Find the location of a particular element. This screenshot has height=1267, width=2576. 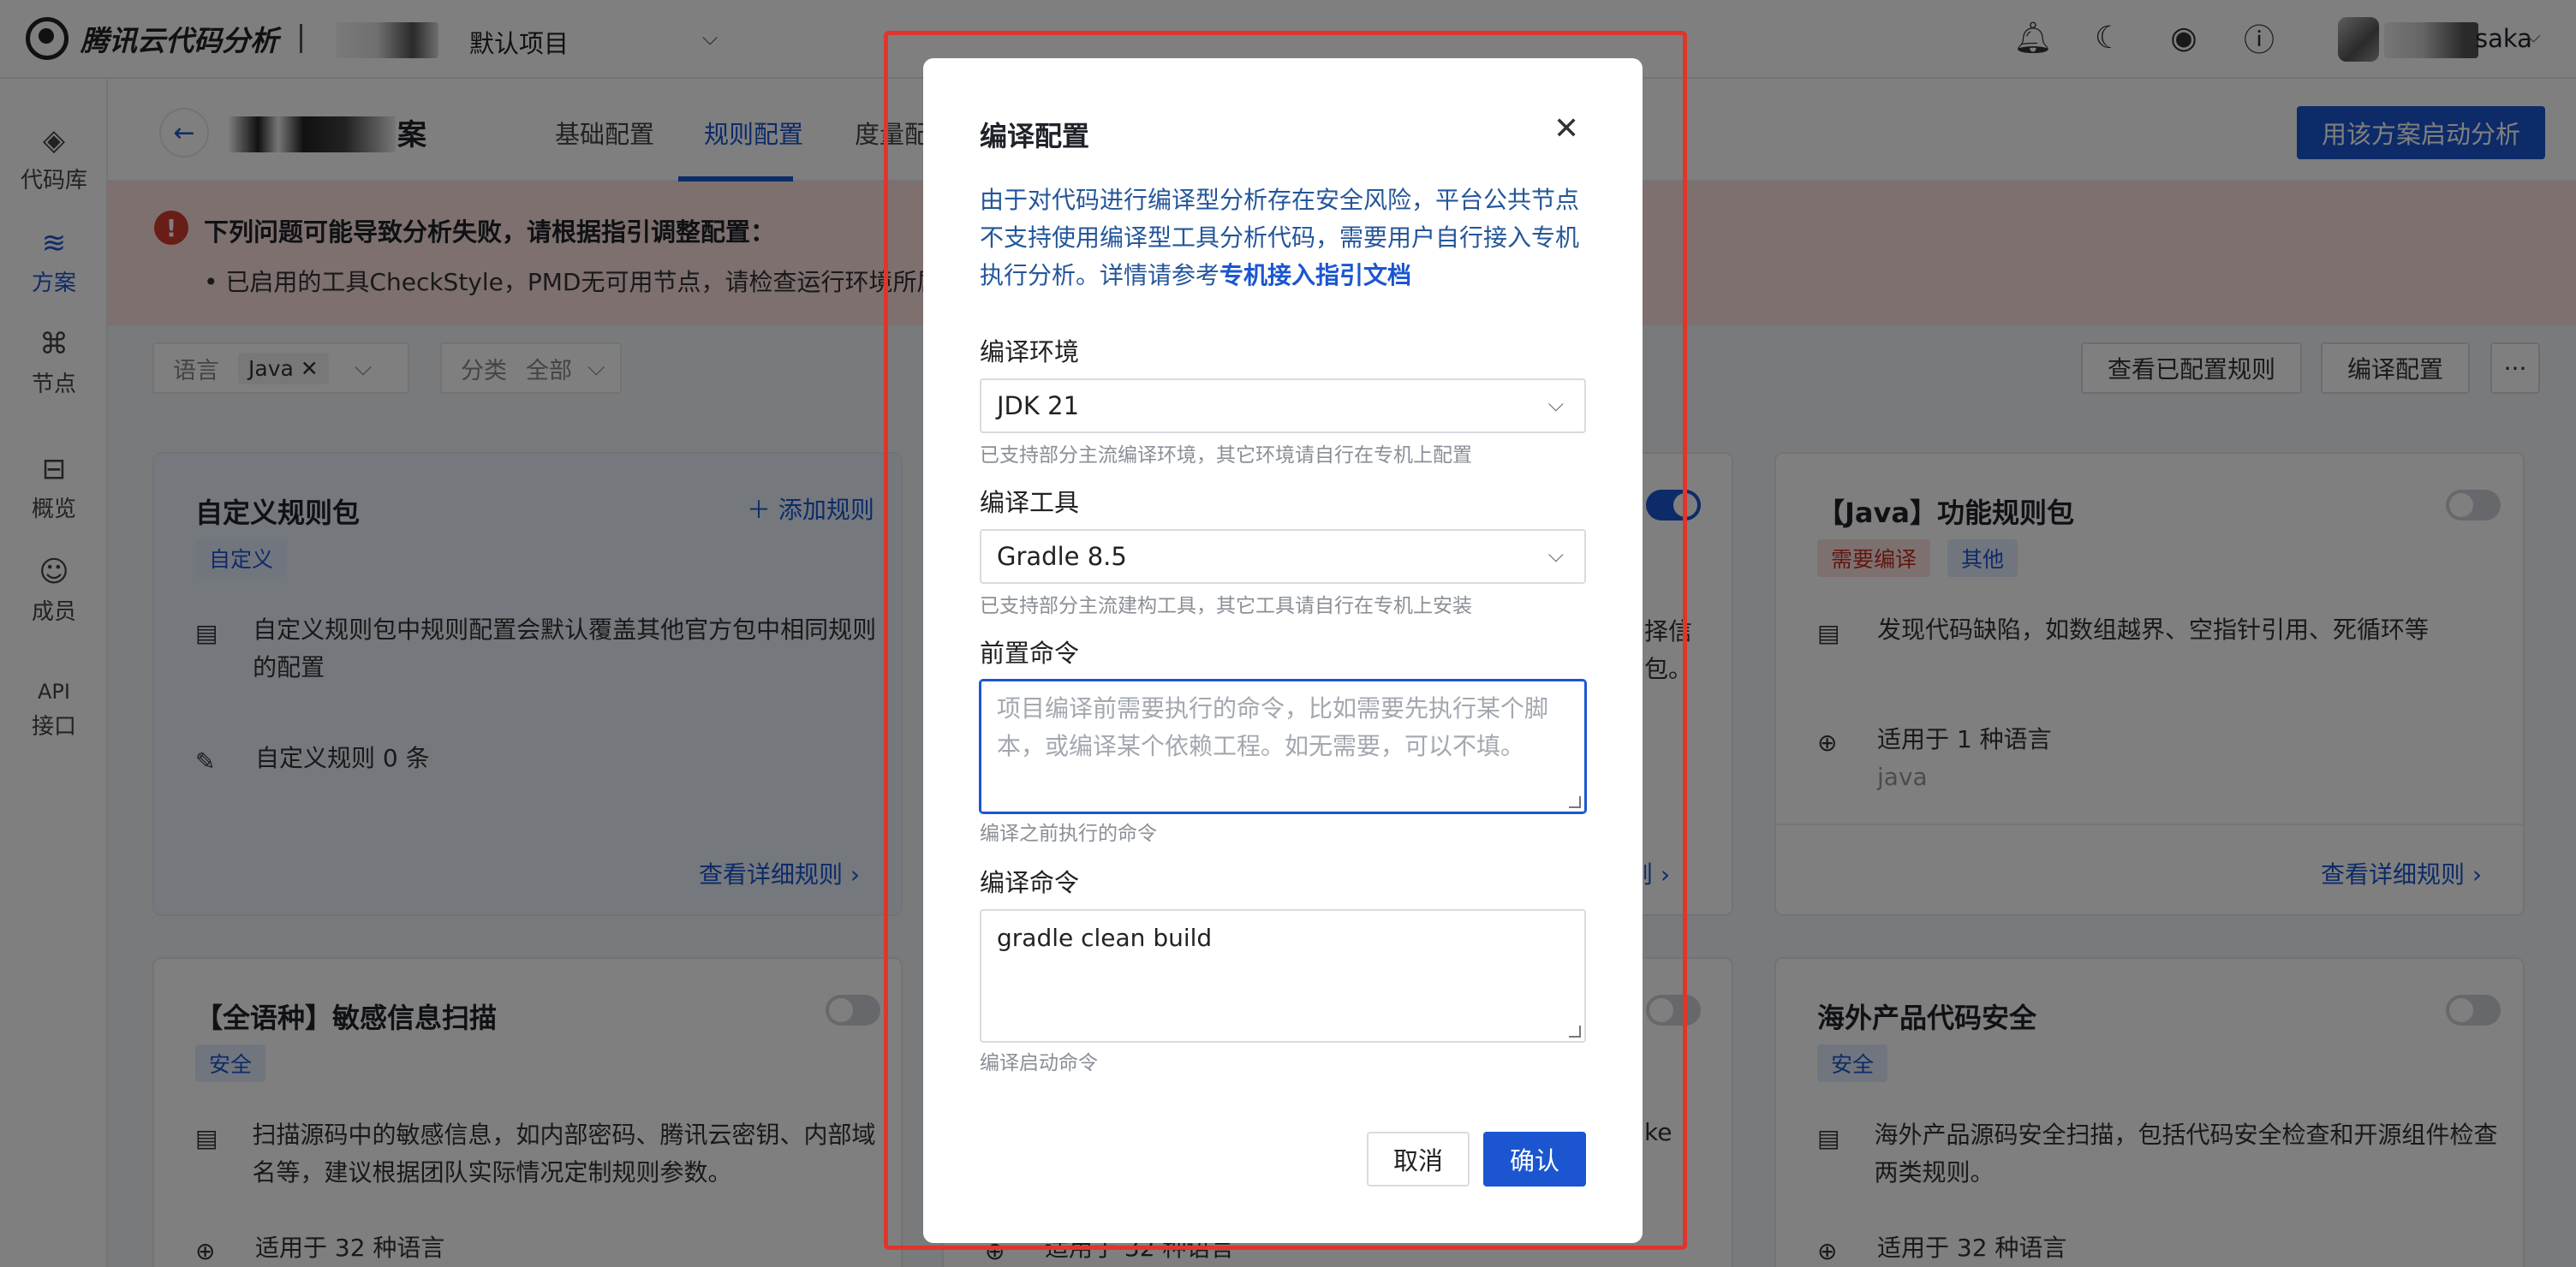

modal-title: 编译配置 is located at coordinates (1035, 136).